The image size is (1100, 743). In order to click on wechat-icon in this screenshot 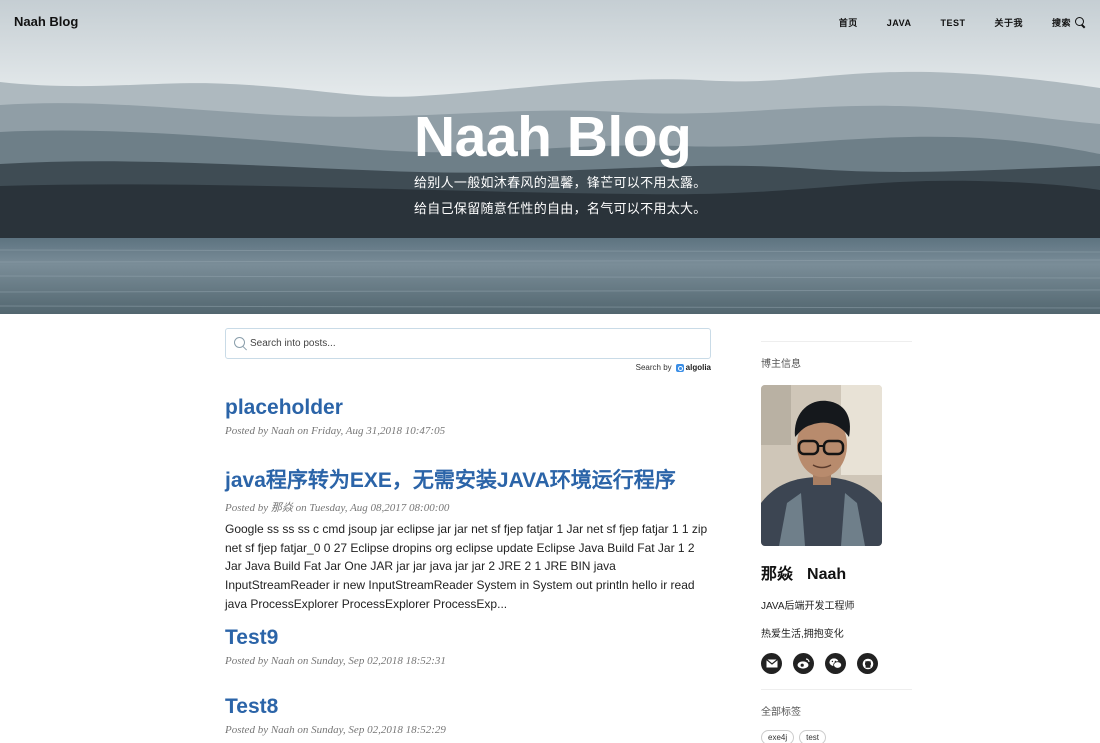, I will do `click(835, 663)`.